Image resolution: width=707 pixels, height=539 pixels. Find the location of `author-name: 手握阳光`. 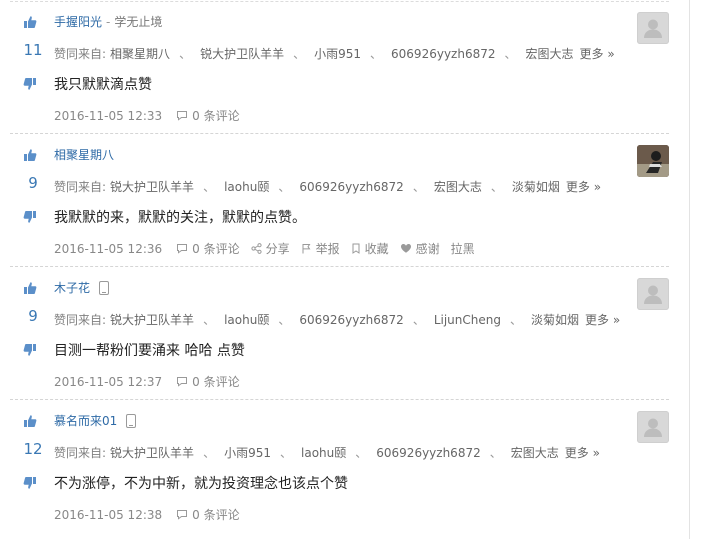

author-name: 手握阳光 is located at coordinates (78, 21).